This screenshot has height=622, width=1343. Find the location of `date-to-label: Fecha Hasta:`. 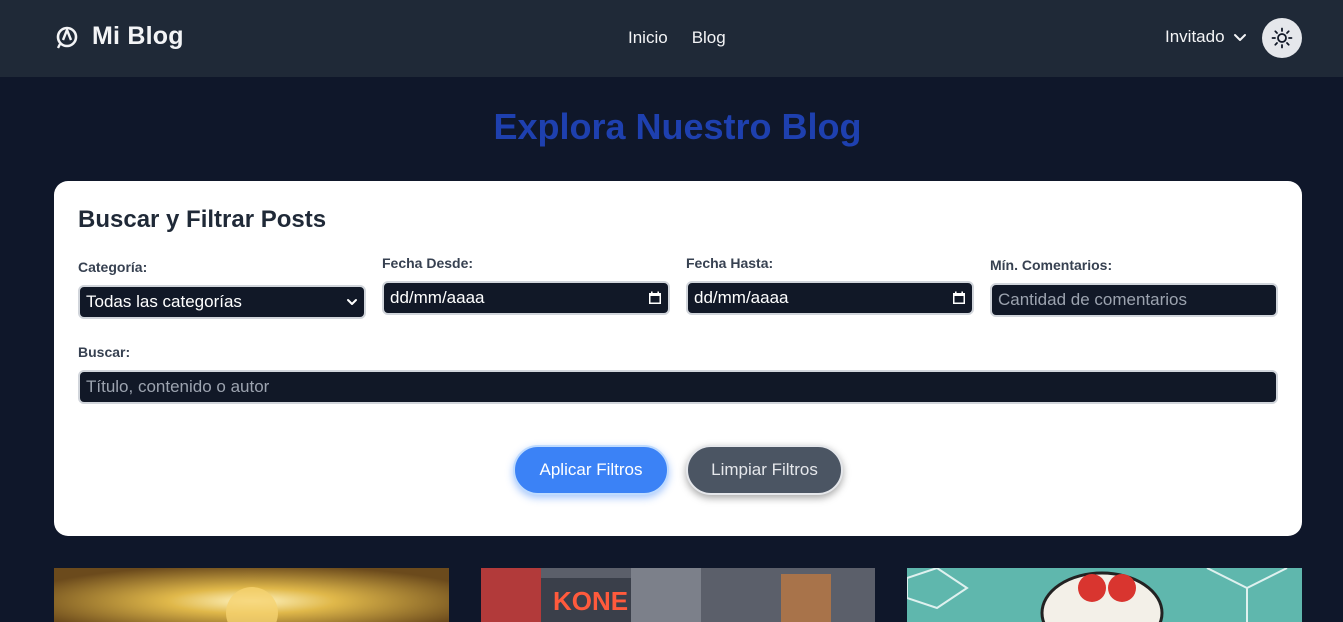

date-to-label: Fecha Hasta: is located at coordinates (730, 263).